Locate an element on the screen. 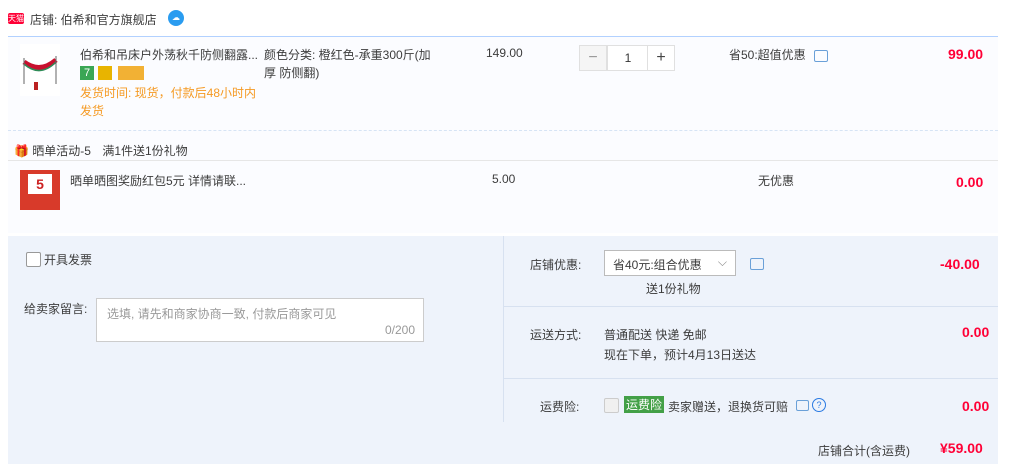 The width and height of the screenshot is (1012, 464). shipping-method: 普通配送 快递 免邮 is located at coordinates (655, 335).